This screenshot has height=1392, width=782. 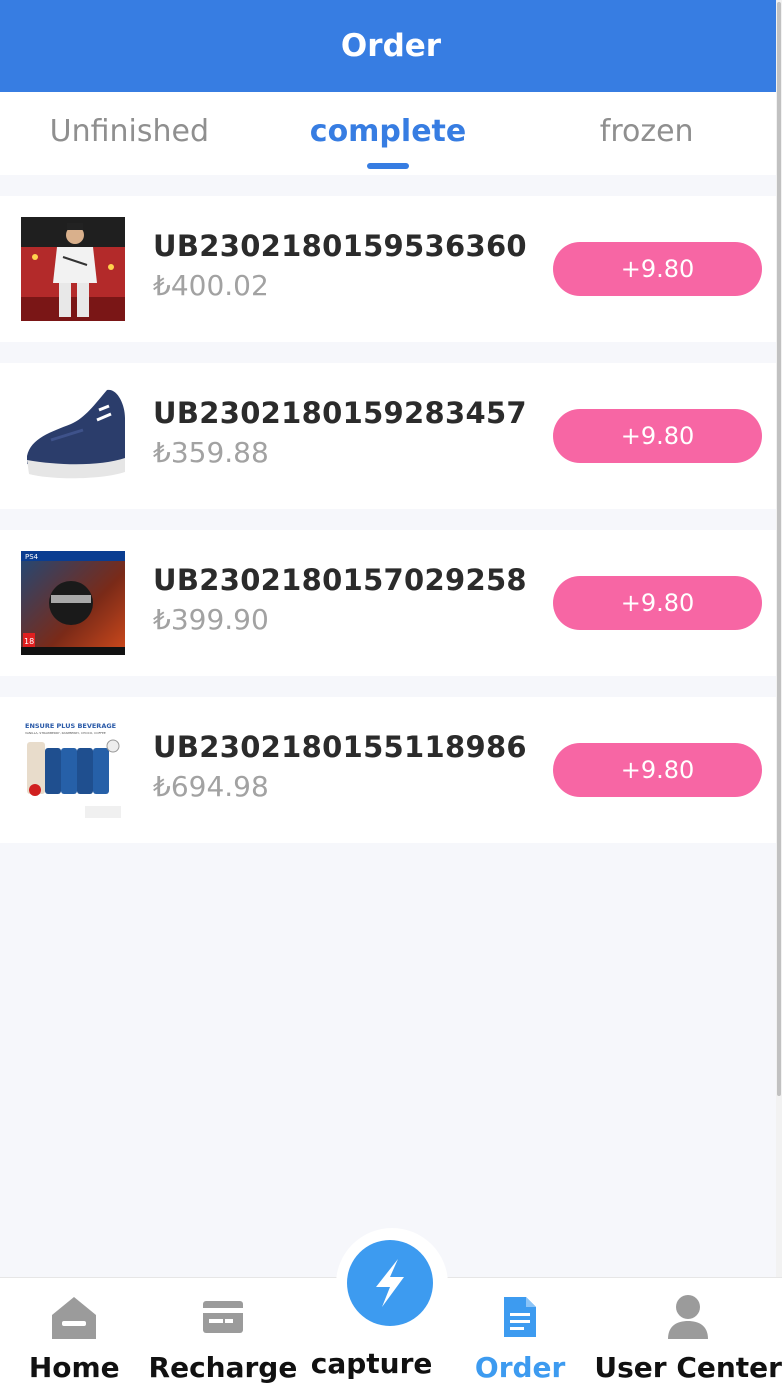 What do you see at coordinates (340, 246) in the screenshot?
I see `order-number: UB2302180159536360` at bounding box center [340, 246].